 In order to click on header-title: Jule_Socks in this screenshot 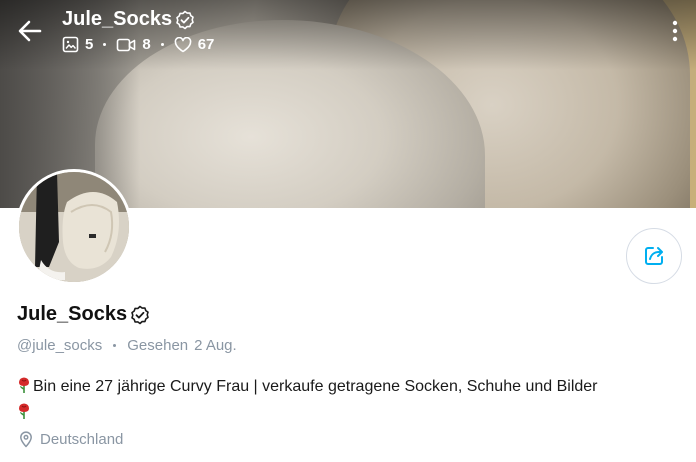, I will do `click(128, 19)`.